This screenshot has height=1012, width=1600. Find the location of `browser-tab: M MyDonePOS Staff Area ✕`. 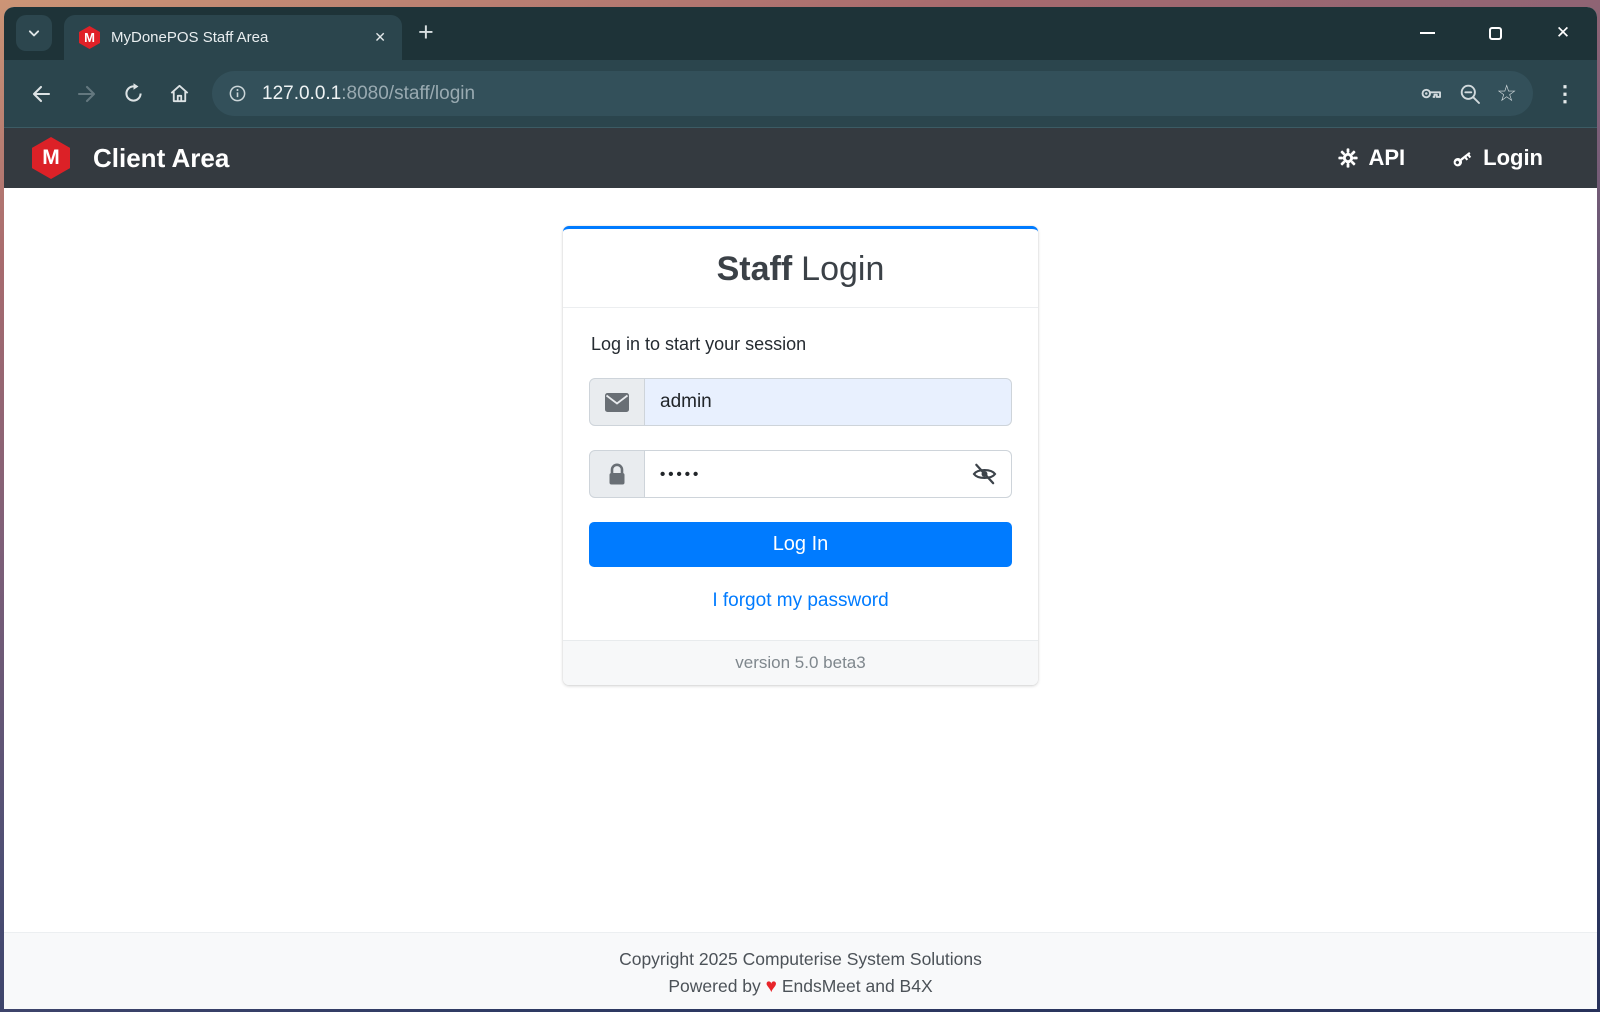

browser-tab: M MyDonePOS Staff Area ✕ is located at coordinates (233, 37).